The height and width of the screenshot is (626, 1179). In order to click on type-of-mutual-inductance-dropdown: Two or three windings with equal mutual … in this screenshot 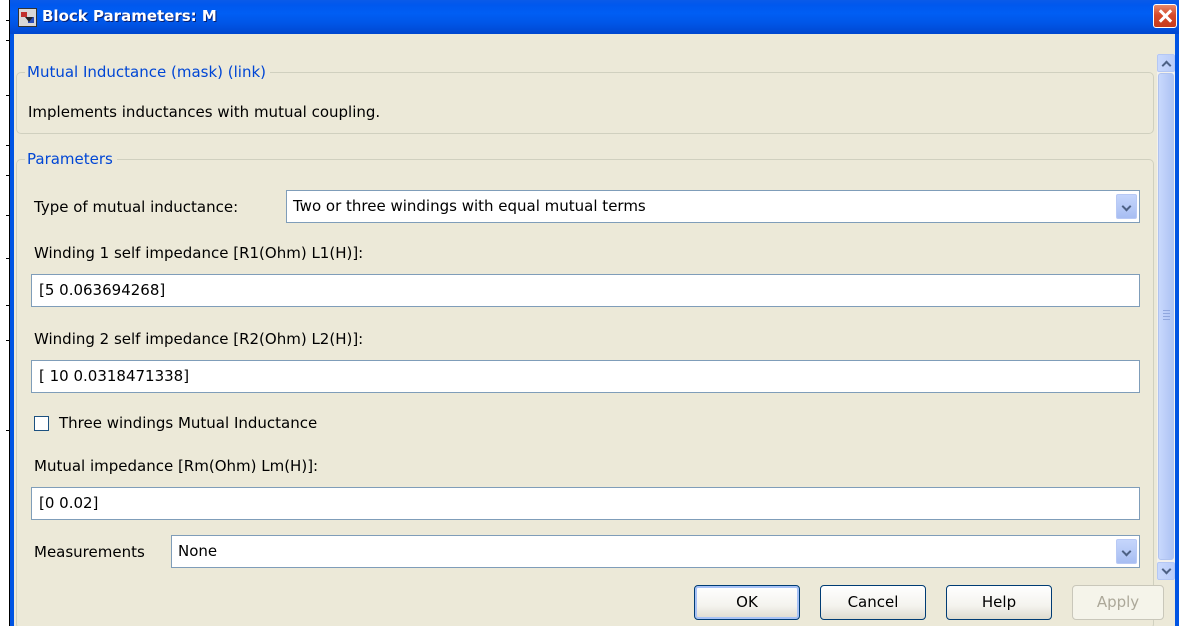, I will do `click(713, 206)`.